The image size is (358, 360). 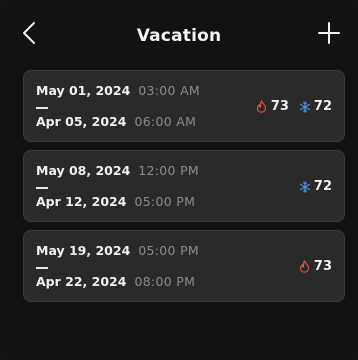 What do you see at coordinates (165, 201) in the screenshot?
I see `end-time: 05:00 PM` at bounding box center [165, 201].